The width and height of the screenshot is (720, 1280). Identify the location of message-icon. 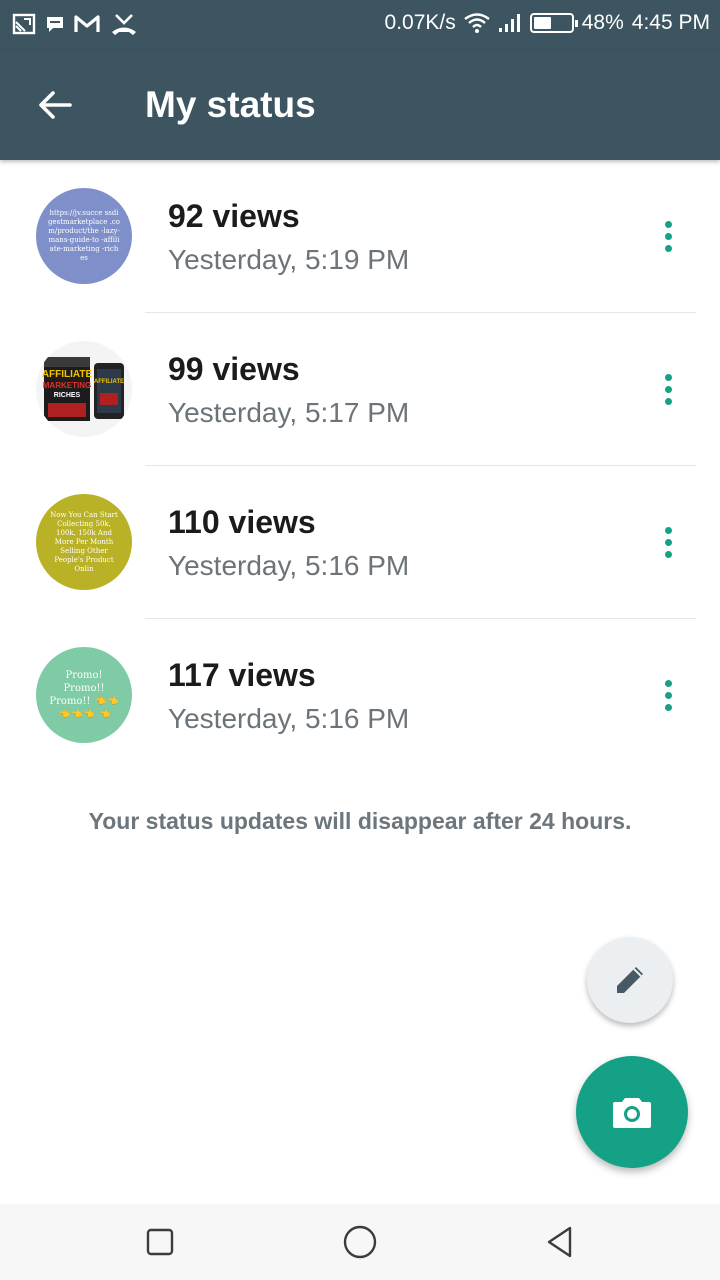
(55, 24).